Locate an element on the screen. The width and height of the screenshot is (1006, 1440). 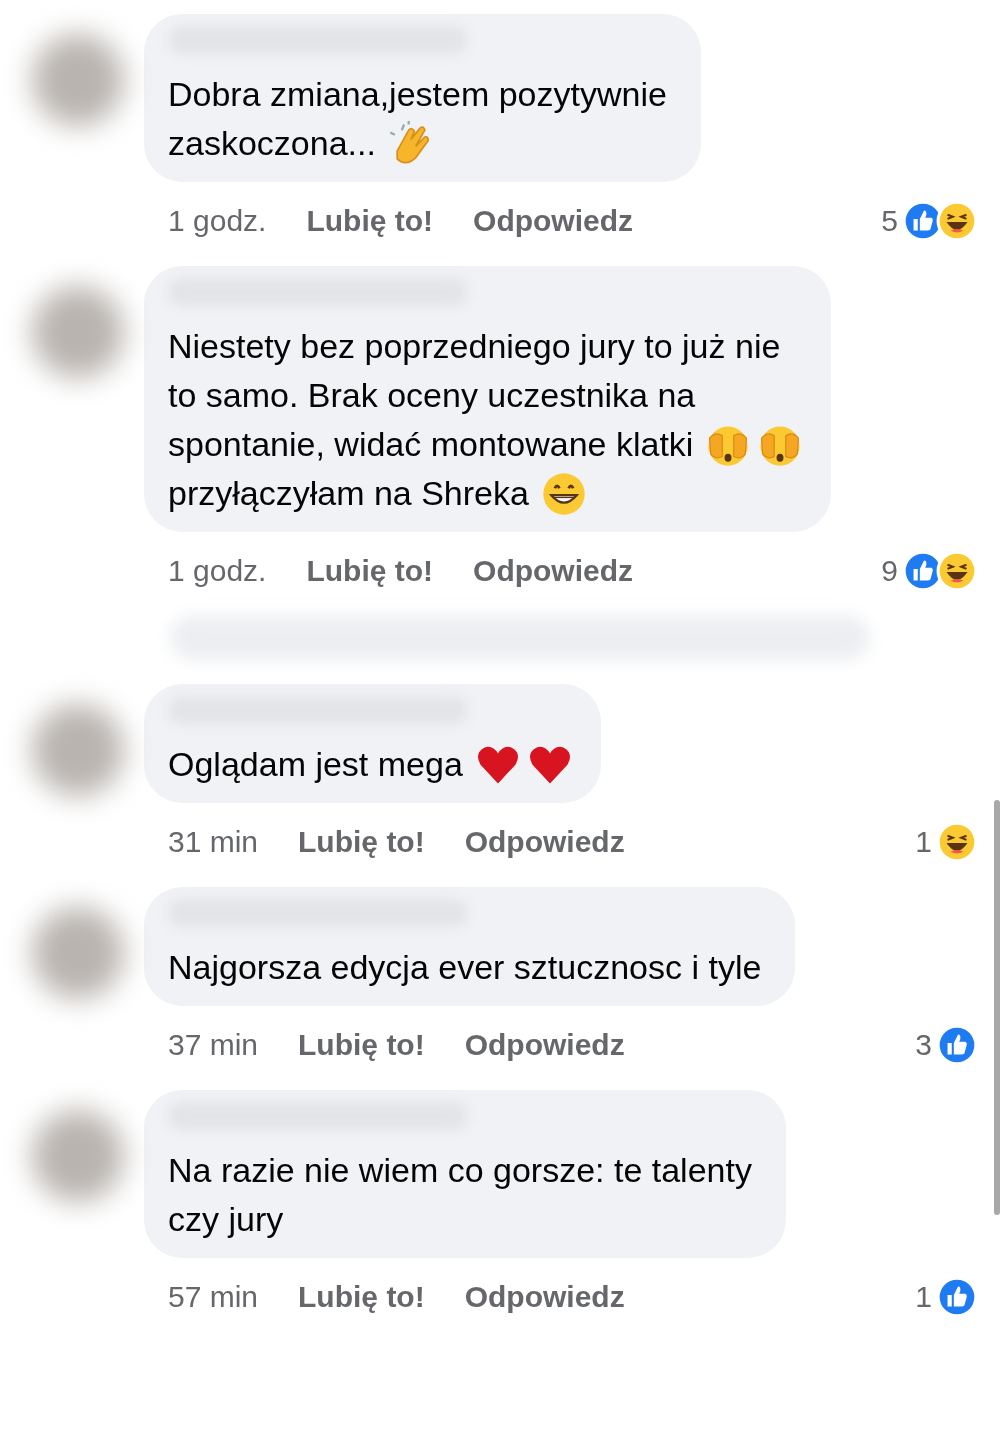
comment-text: Dobra zmiana,jestem pozytywnie is located at coordinates (417, 94).